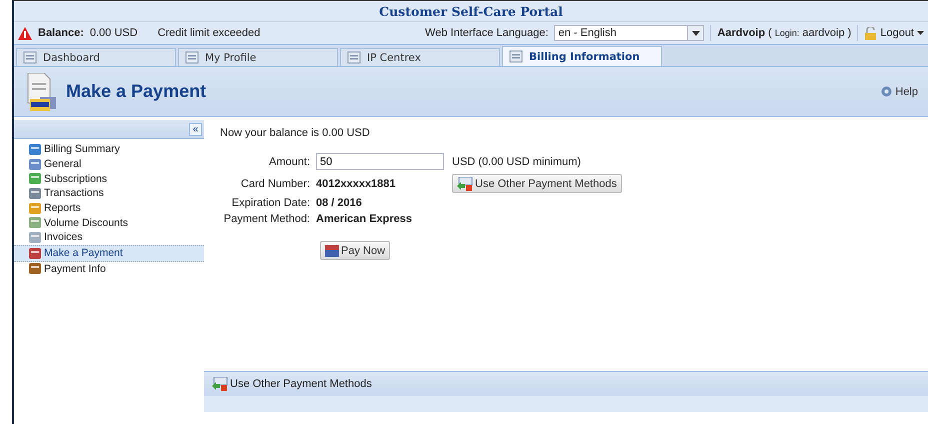 Image resolution: width=928 pixels, height=424 pixels. Describe the element at coordinates (364, 219) in the screenshot. I see `detail-value: American Express` at that location.